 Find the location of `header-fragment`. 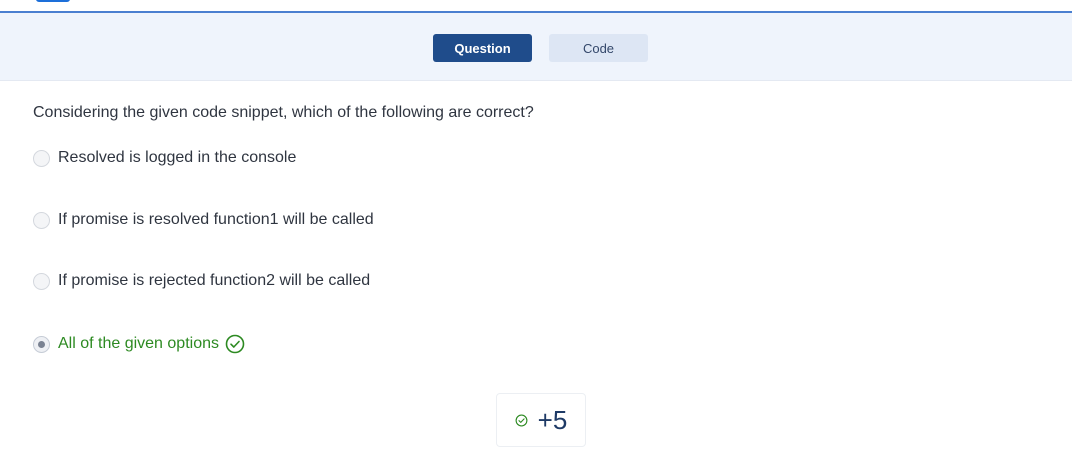

header-fragment is located at coordinates (53, 1).